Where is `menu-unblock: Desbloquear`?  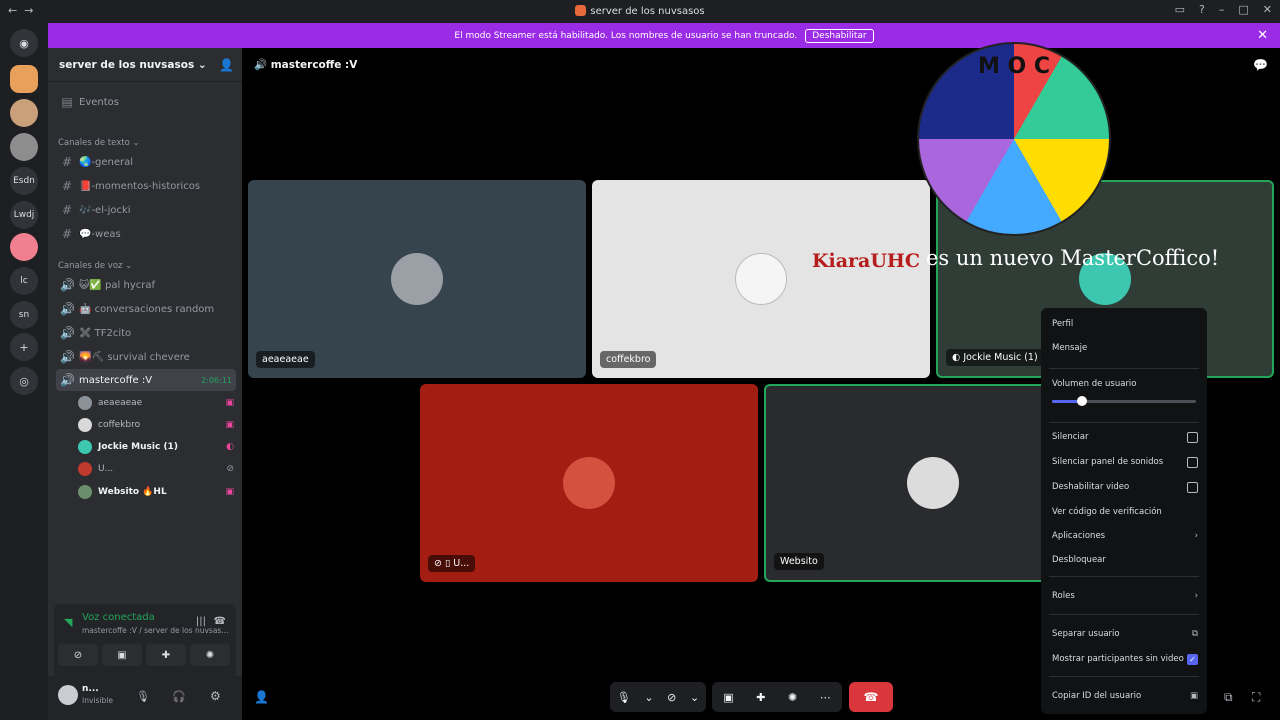 menu-unblock: Desbloquear is located at coordinates (1125, 560).